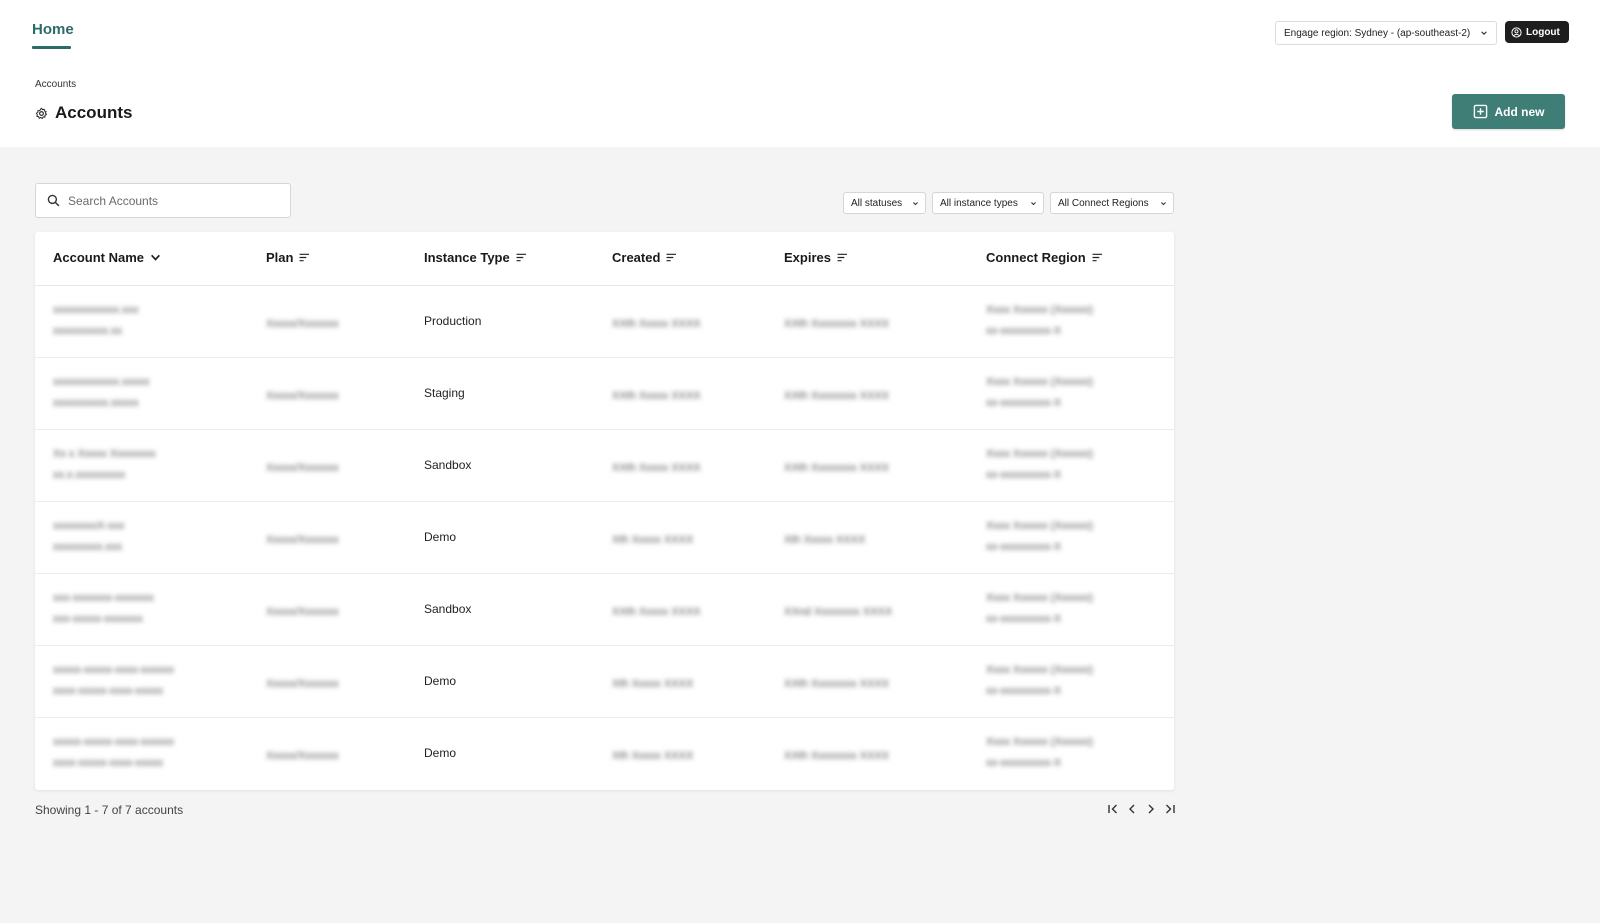 Image resolution: width=1600 pixels, height=923 pixels. What do you see at coordinates (1537, 32) in the screenshot?
I see `logout-button: Logout` at bounding box center [1537, 32].